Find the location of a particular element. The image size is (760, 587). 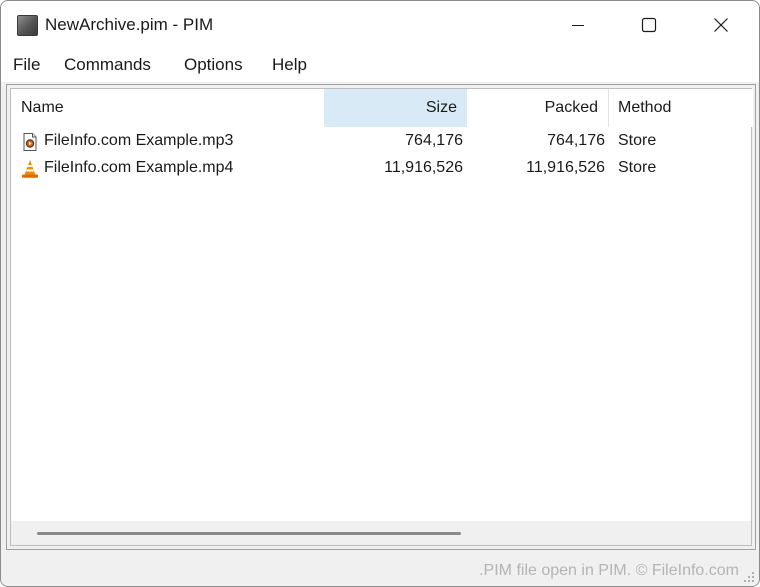

minimize-button is located at coordinates (578, 25).